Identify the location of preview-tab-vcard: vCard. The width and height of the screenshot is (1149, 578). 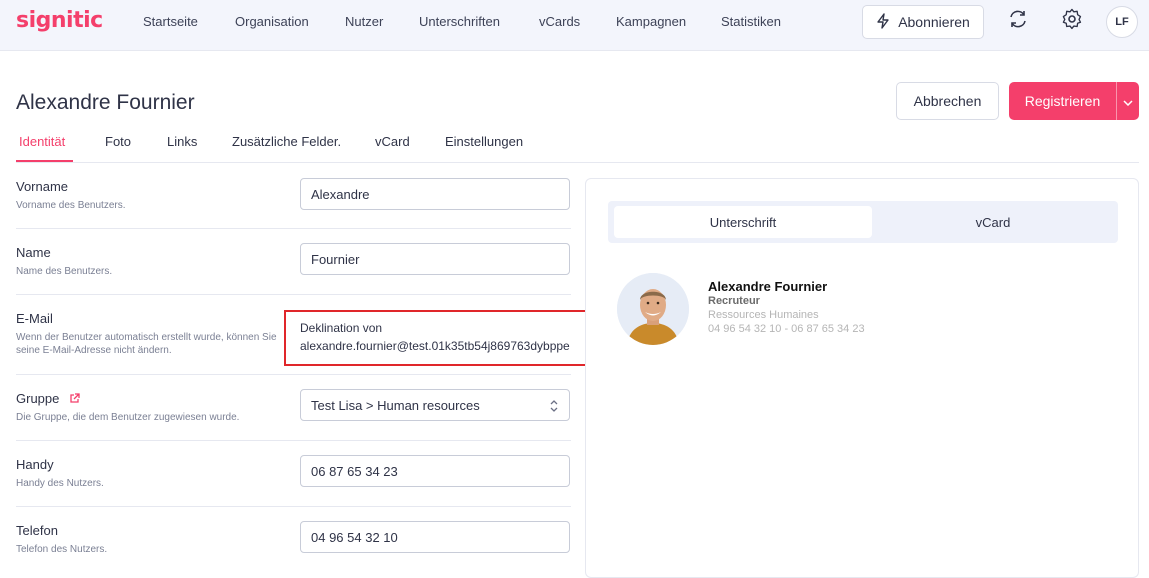
(993, 222).